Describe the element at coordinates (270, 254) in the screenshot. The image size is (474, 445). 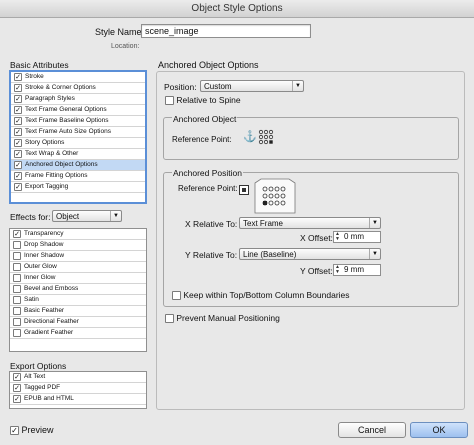
I see `y-relative-to-value: Line (Baseline)` at that location.